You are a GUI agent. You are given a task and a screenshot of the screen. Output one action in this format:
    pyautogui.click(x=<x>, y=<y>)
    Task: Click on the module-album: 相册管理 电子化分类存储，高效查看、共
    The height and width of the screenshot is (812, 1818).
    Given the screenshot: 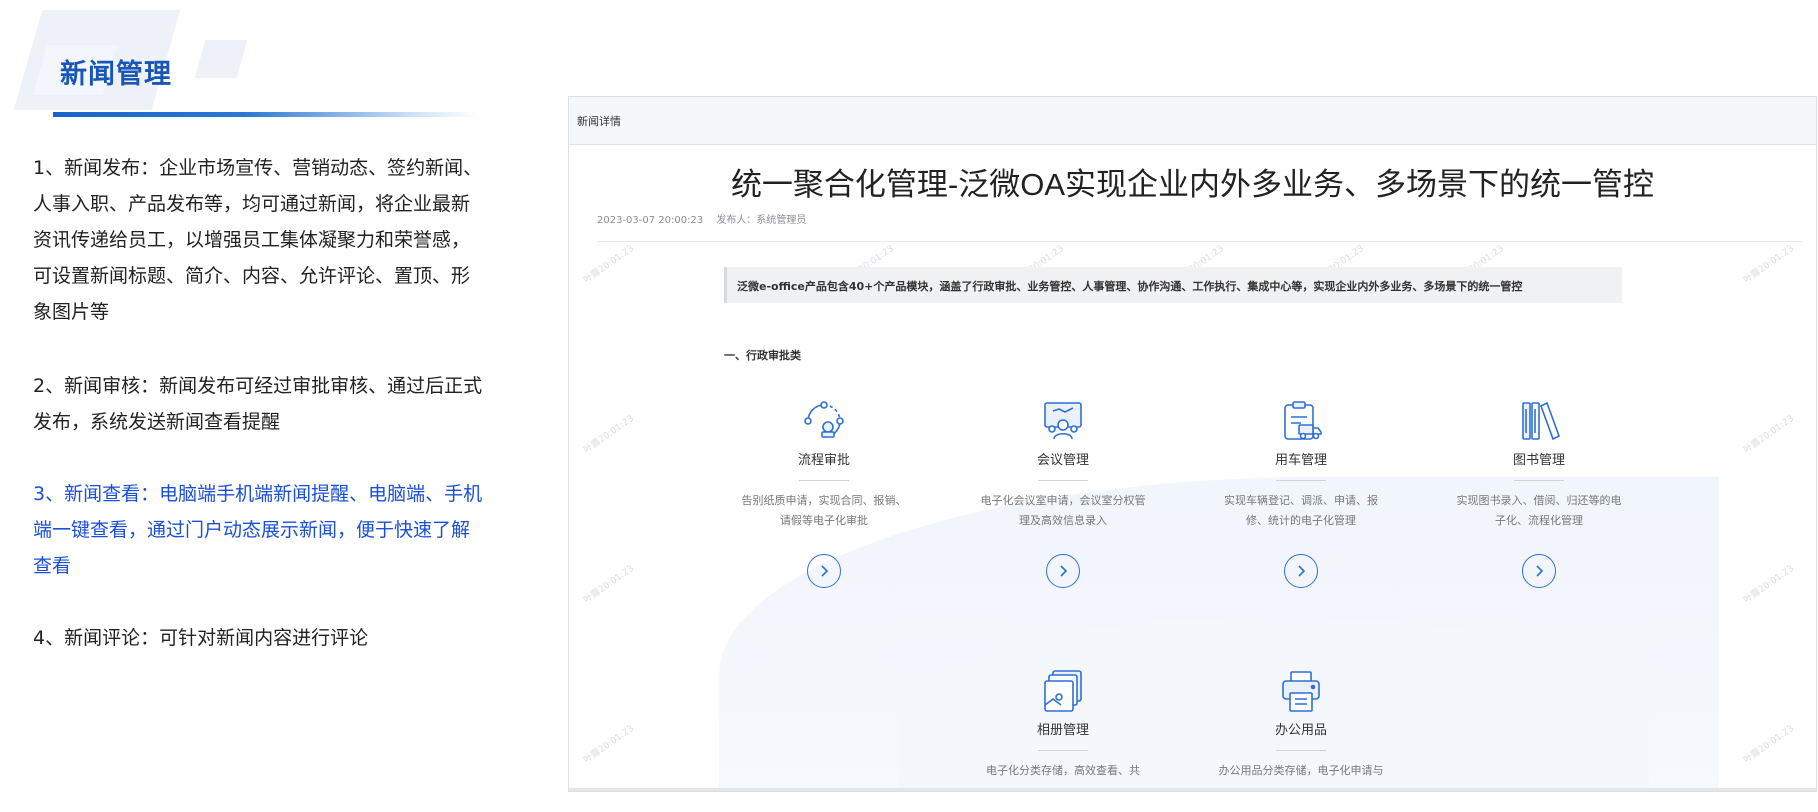 What is the action you would take?
    pyautogui.click(x=1063, y=724)
    